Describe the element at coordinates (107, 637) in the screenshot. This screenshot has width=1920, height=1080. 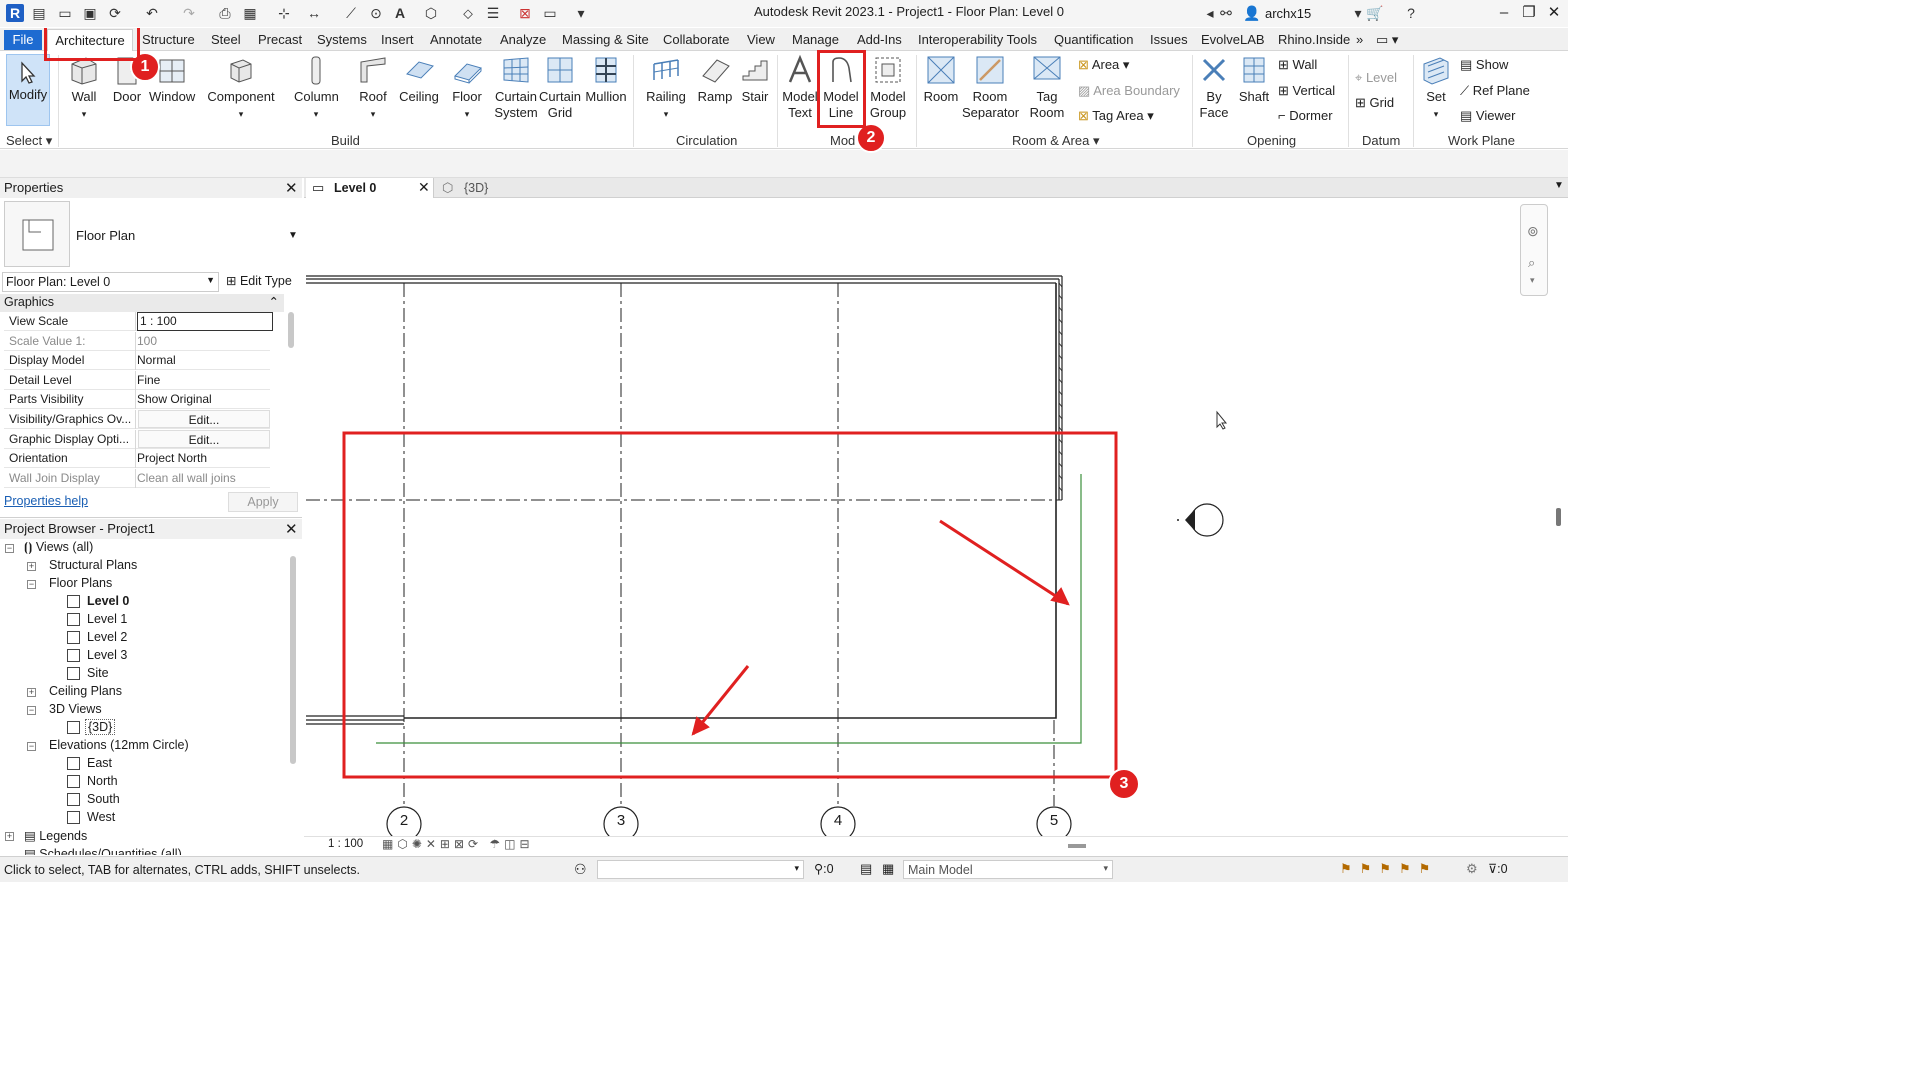
I see `tree-level-2: Level 2` at that location.